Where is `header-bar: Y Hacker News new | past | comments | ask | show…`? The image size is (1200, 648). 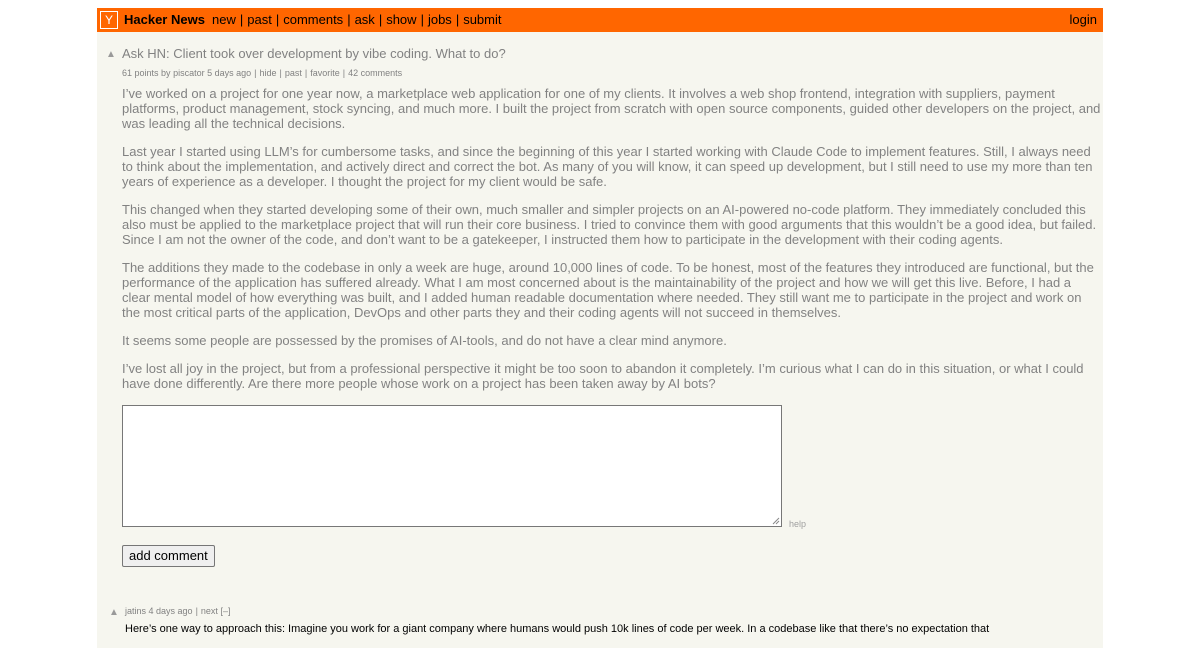 header-bar: Y Hacker News new | past | comments | ask | show… is located at coordinates (600, 20).